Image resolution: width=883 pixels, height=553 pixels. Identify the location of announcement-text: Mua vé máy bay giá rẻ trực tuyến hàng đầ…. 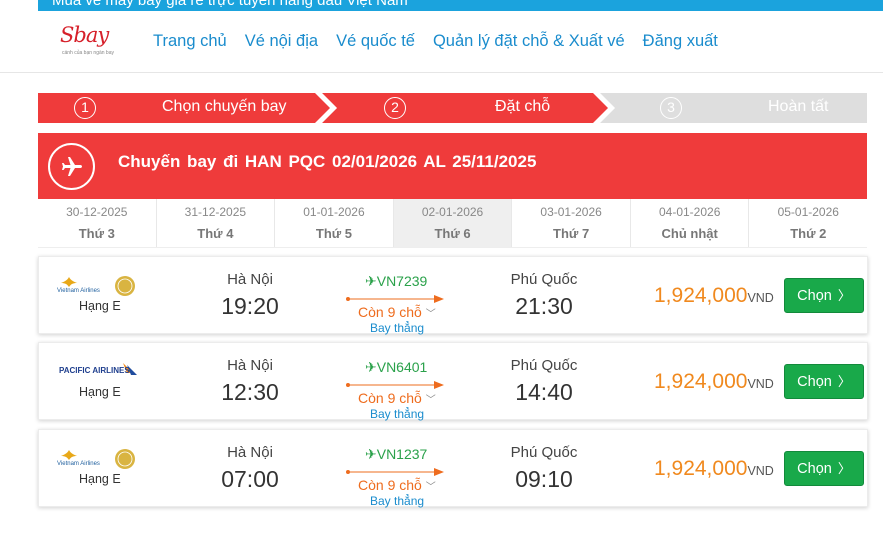
(230, 4).